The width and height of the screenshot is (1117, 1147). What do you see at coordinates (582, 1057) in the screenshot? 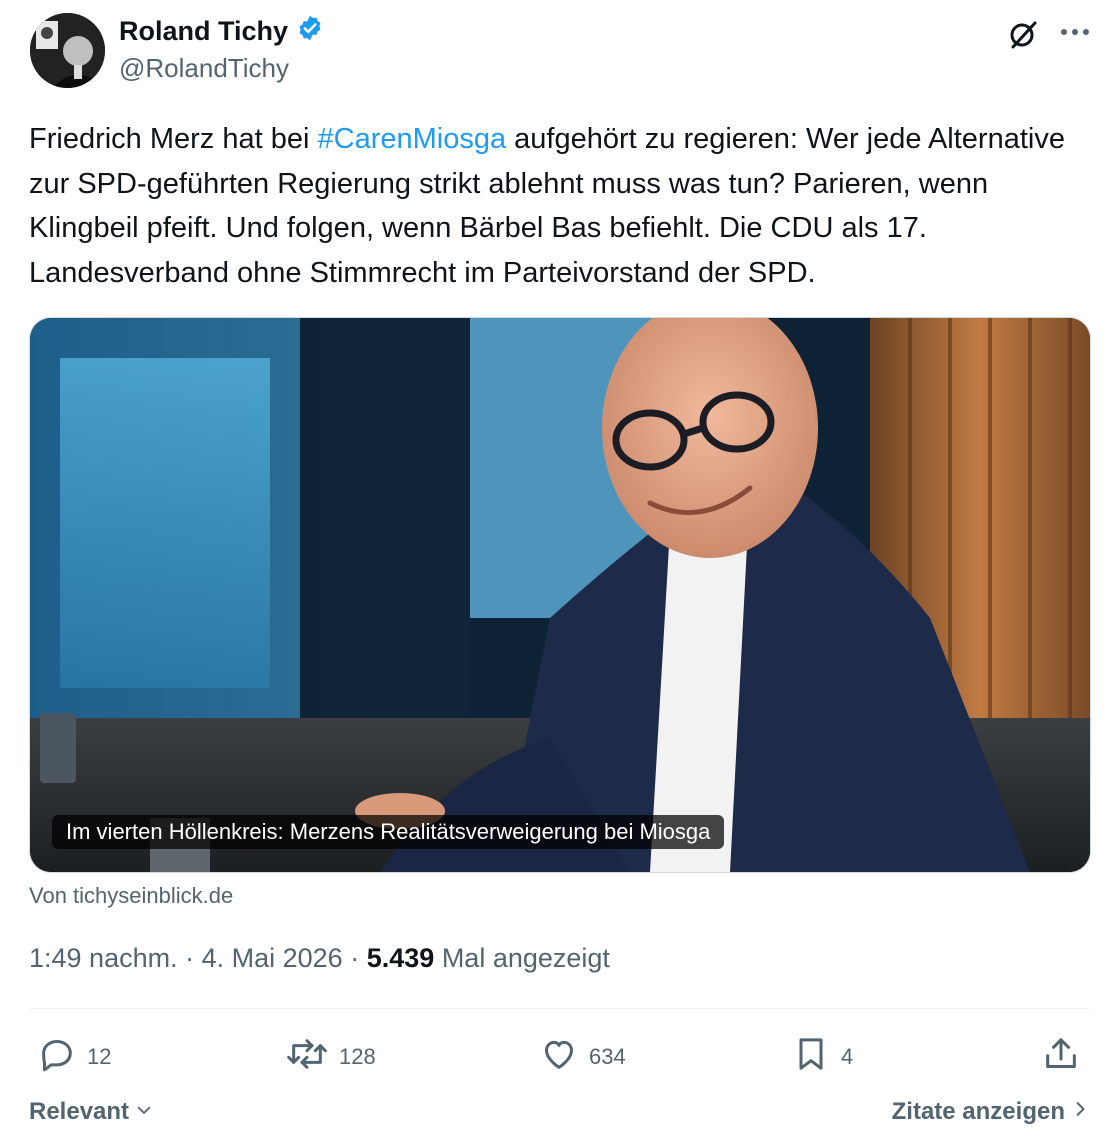
I see `like-button: 634` at bounding box center [582, 1057].